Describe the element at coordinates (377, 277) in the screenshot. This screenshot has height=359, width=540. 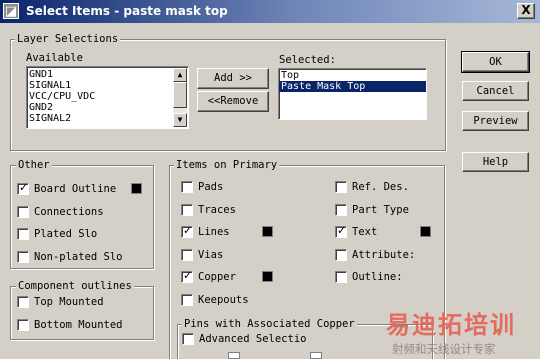
I see `checkbox-label: Outline:` at that location.